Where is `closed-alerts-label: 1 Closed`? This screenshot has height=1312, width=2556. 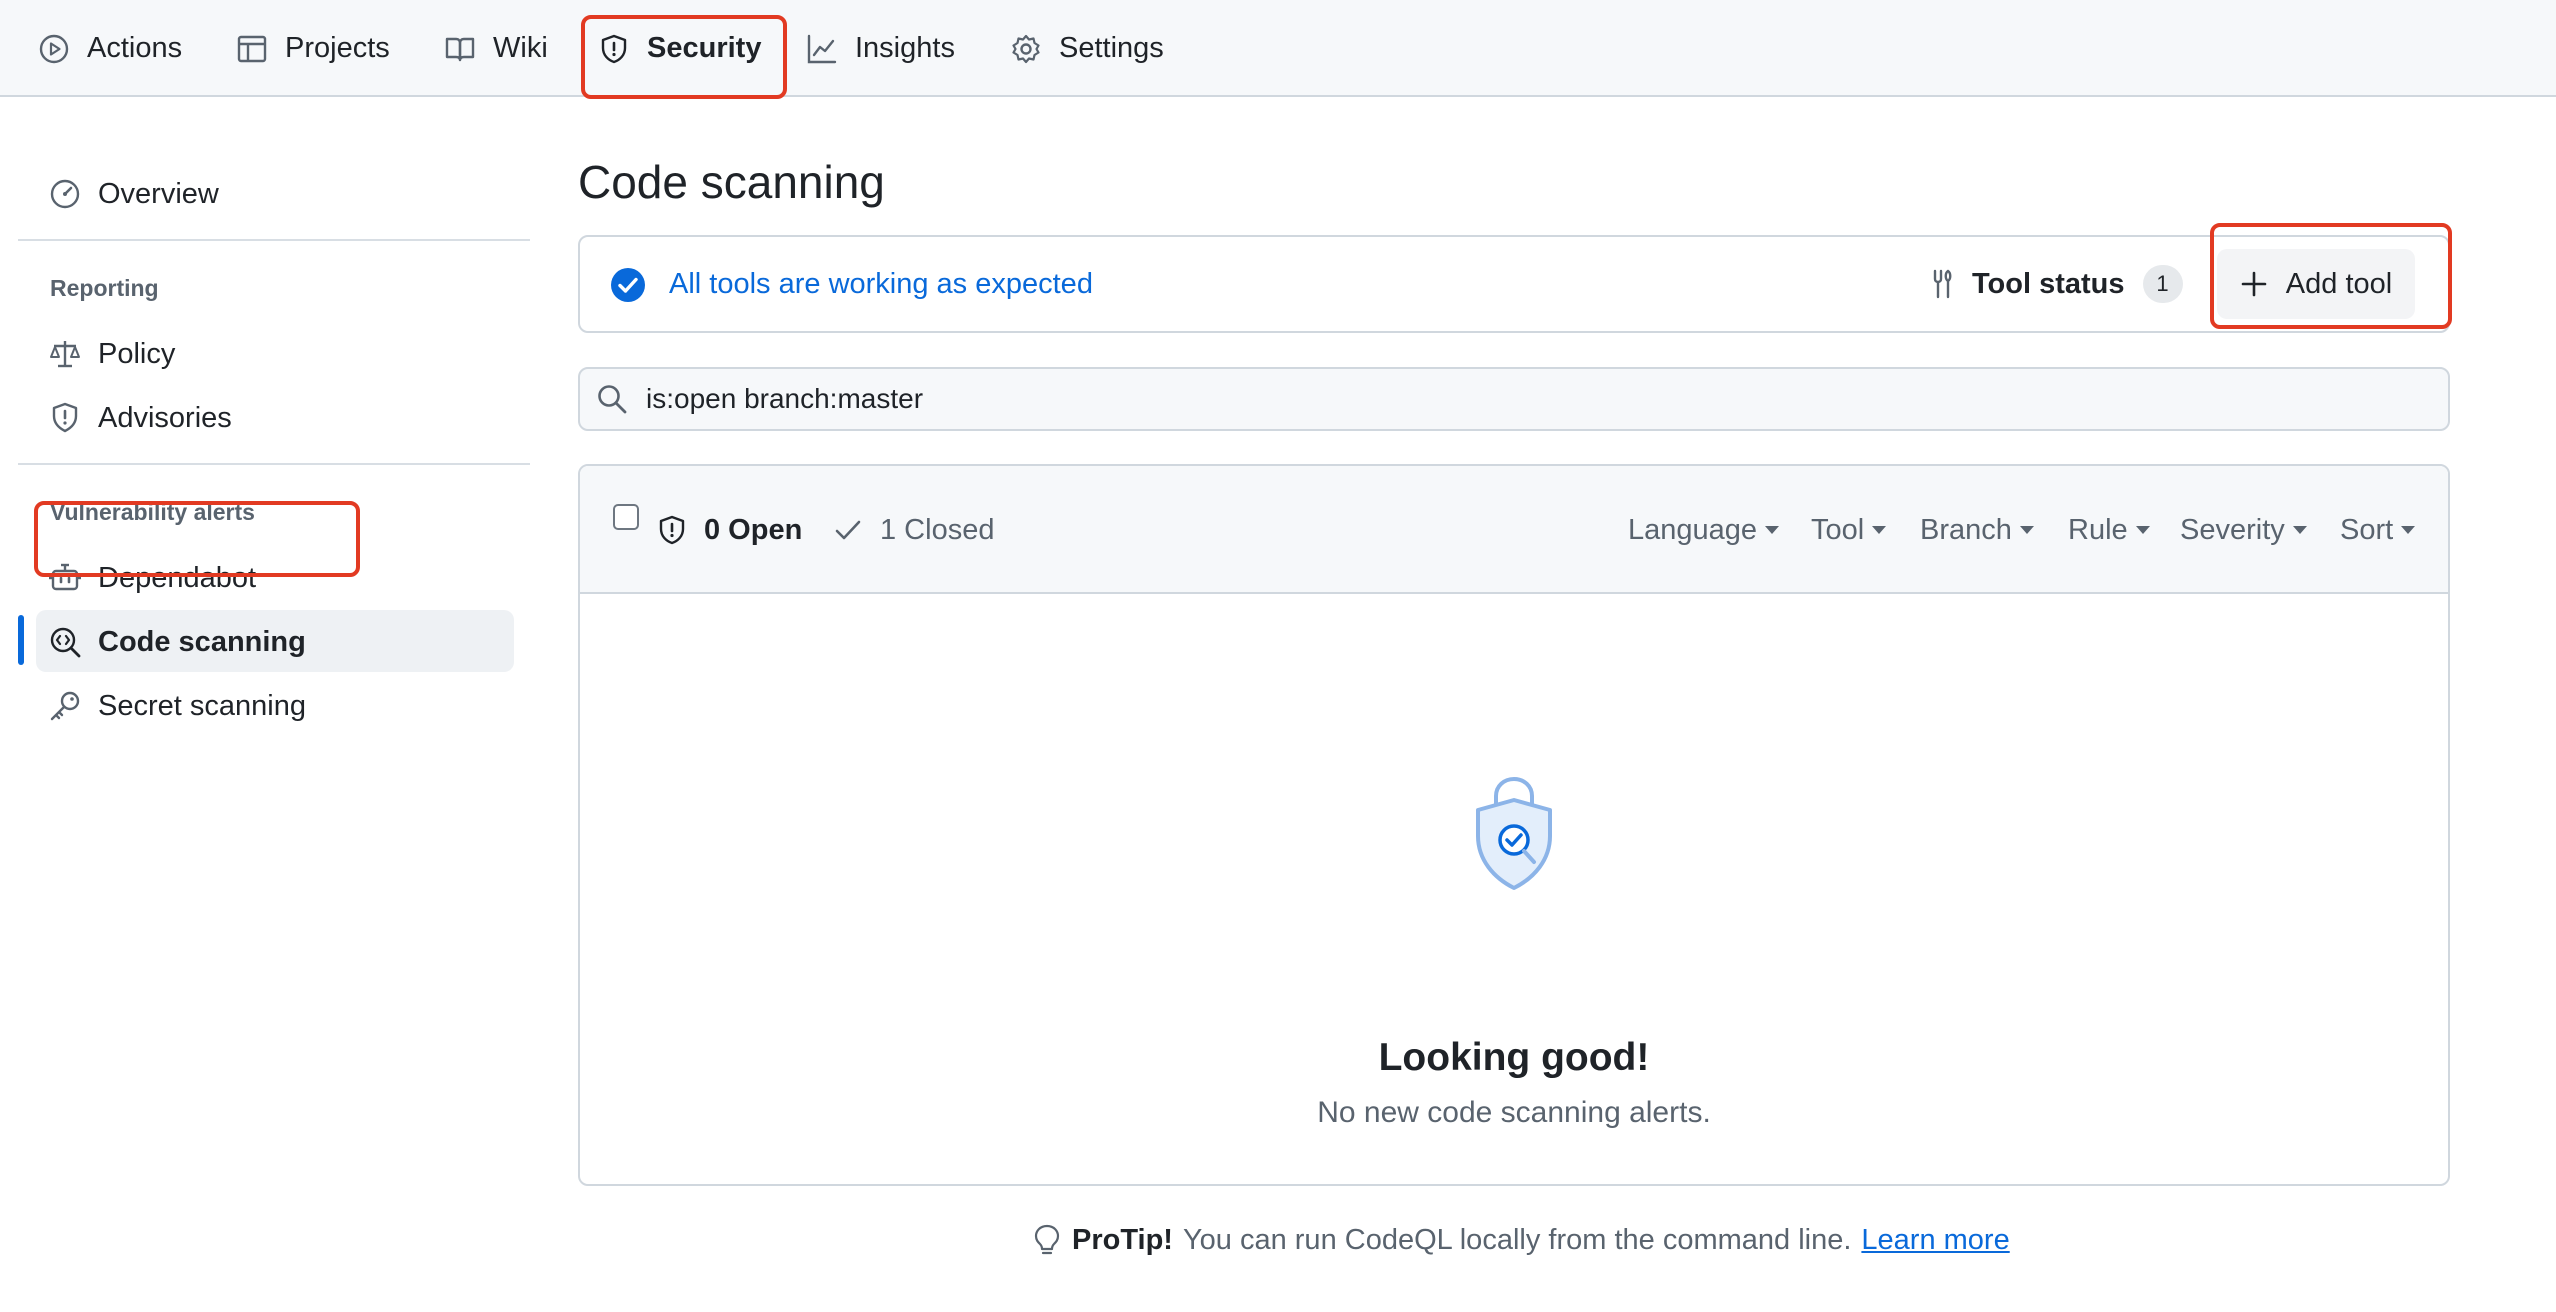 closed-alerts-label: 1 Closed is located at coordinates (937, 529).